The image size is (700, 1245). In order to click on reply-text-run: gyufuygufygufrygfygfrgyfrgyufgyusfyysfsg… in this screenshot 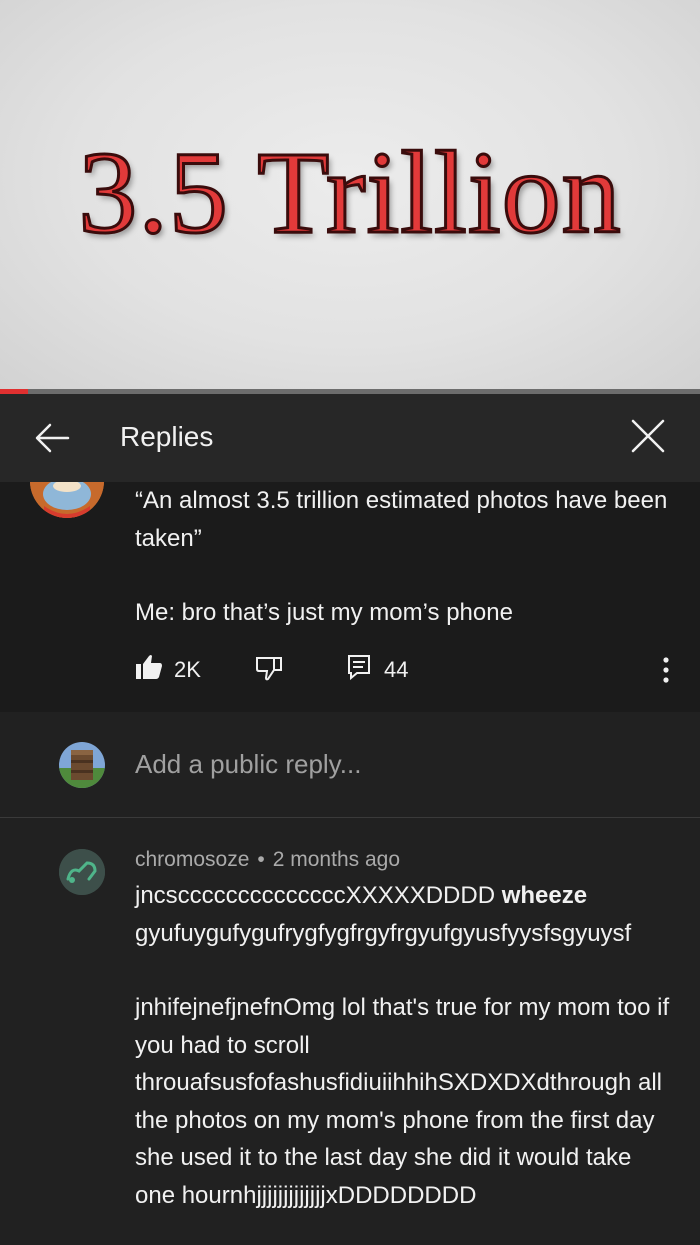, I will do `click(383, 933)`.